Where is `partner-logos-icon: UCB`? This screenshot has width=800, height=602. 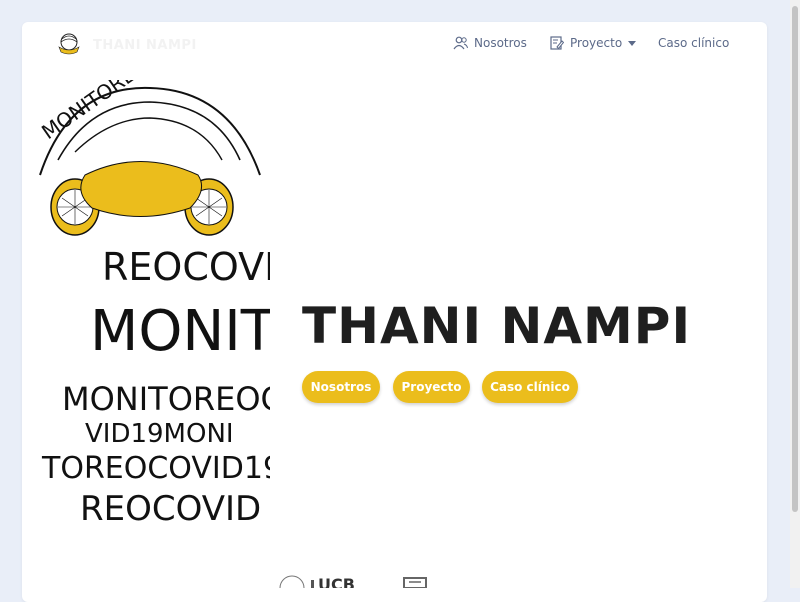 partner-logos-icon: UCB is located at coordinates (353, 581).